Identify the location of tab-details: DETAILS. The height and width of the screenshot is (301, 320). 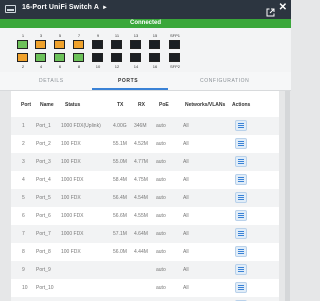
(51, 81).